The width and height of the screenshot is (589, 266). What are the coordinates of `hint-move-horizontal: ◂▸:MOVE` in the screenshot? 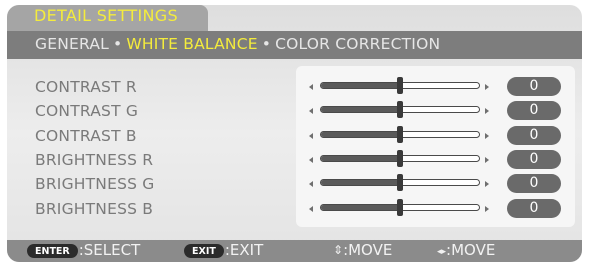 It's located at (466, 250).